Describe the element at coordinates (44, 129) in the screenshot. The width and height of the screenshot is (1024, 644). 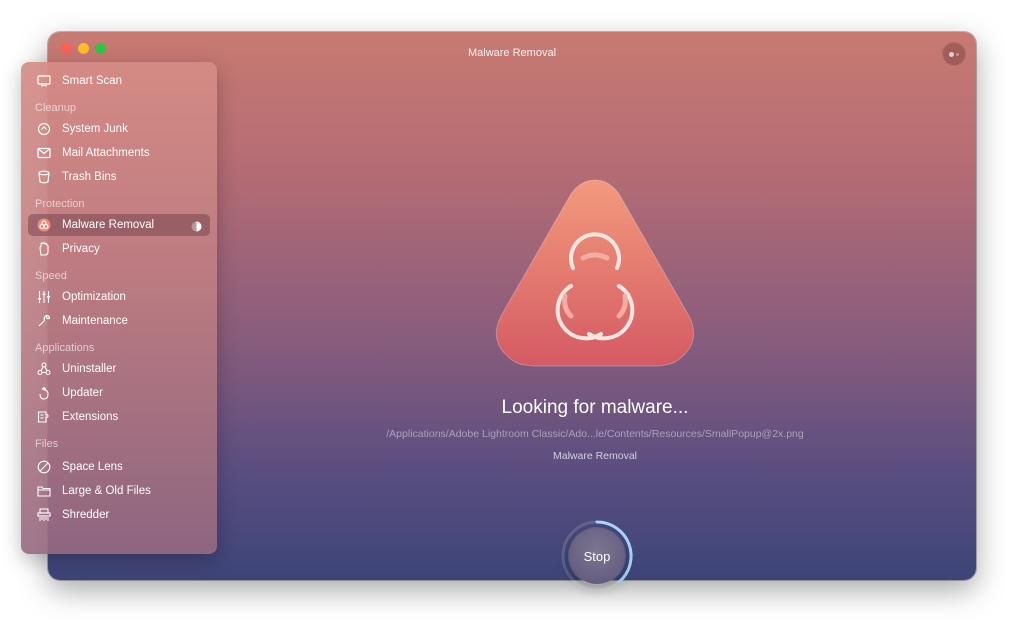
I see `system-junk-icon` at that location.